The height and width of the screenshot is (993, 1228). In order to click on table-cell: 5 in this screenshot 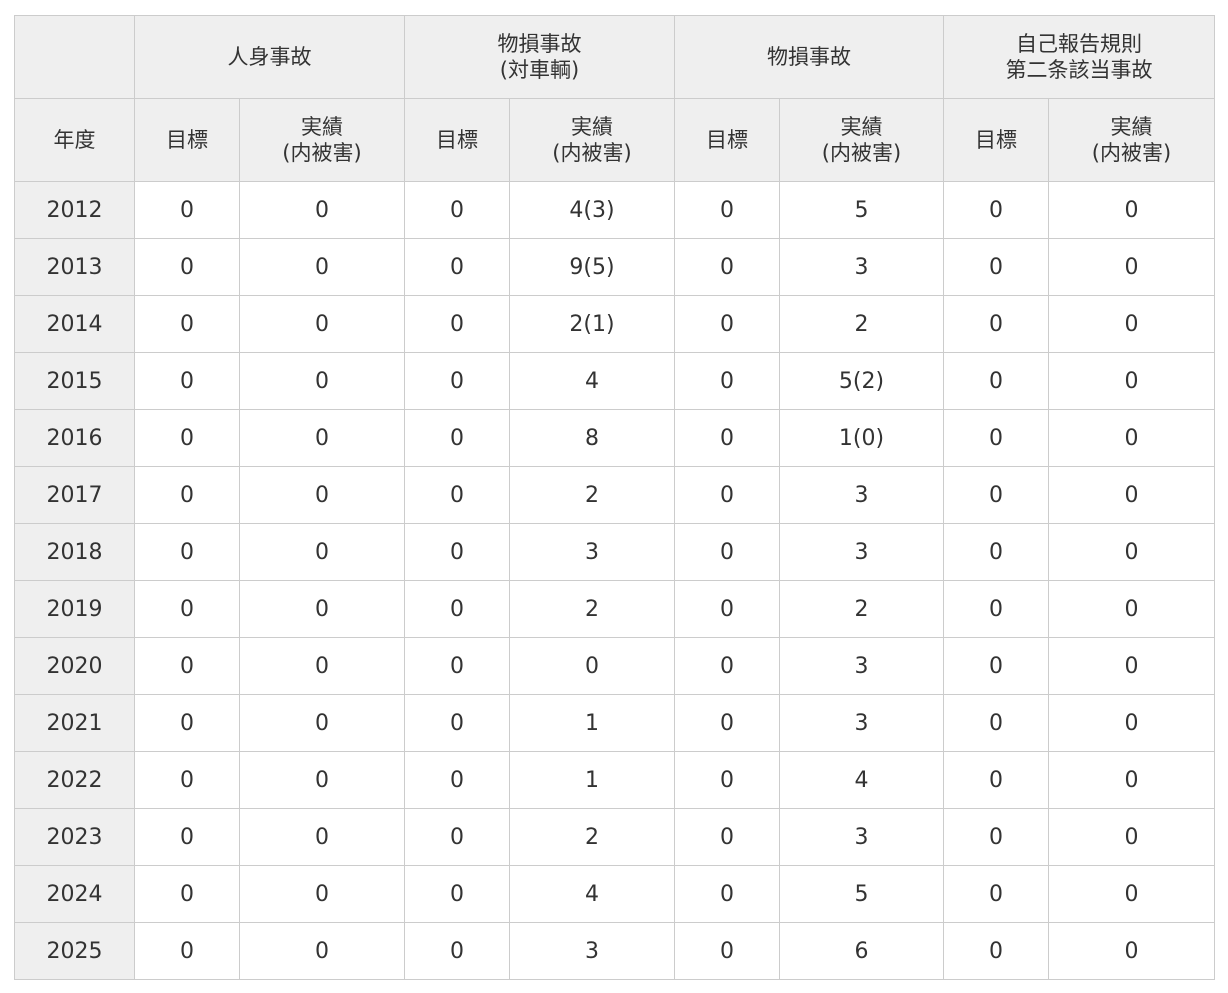, I will do `click(861, 894)`.